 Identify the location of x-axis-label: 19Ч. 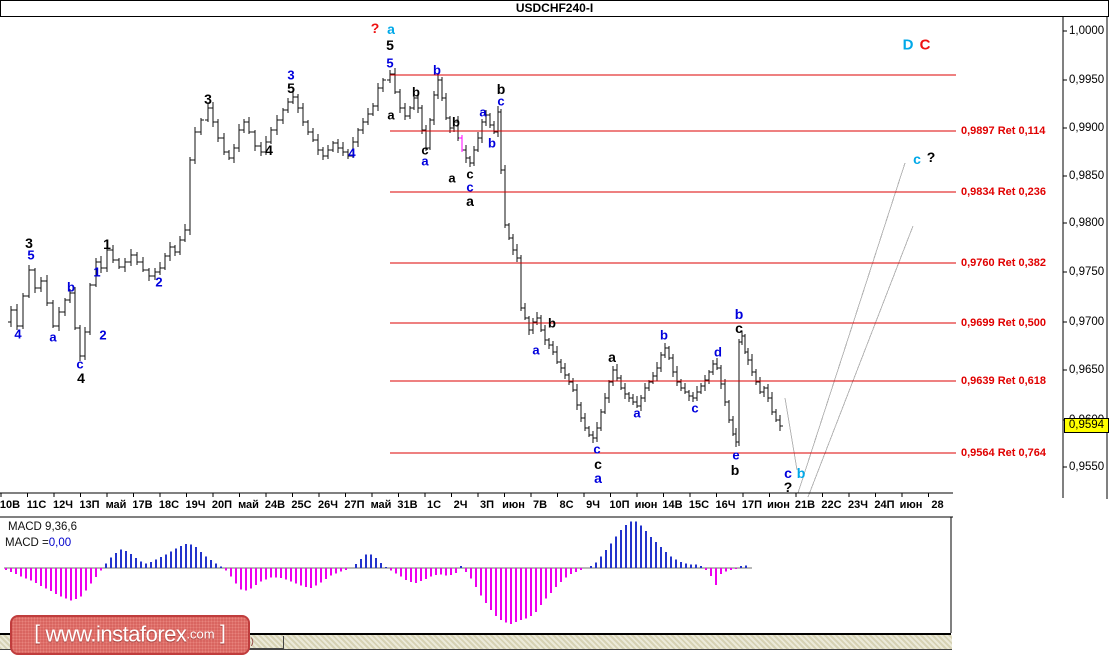
(195, 505).